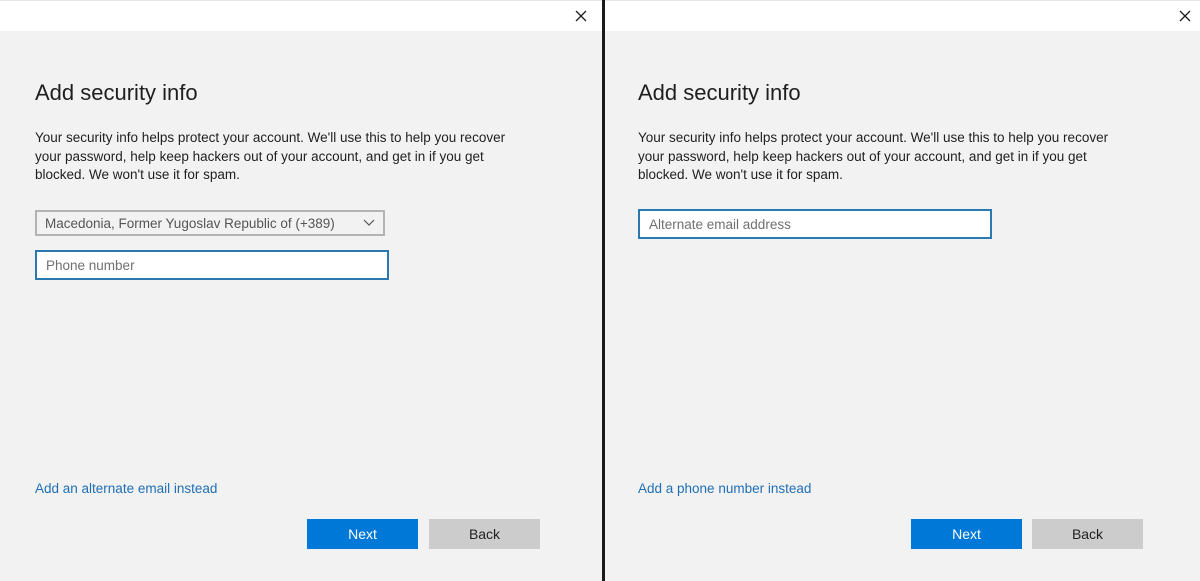  Describe the element at coordinates (902, 15) in the screenshot. I see `right-title-bar` at that location.